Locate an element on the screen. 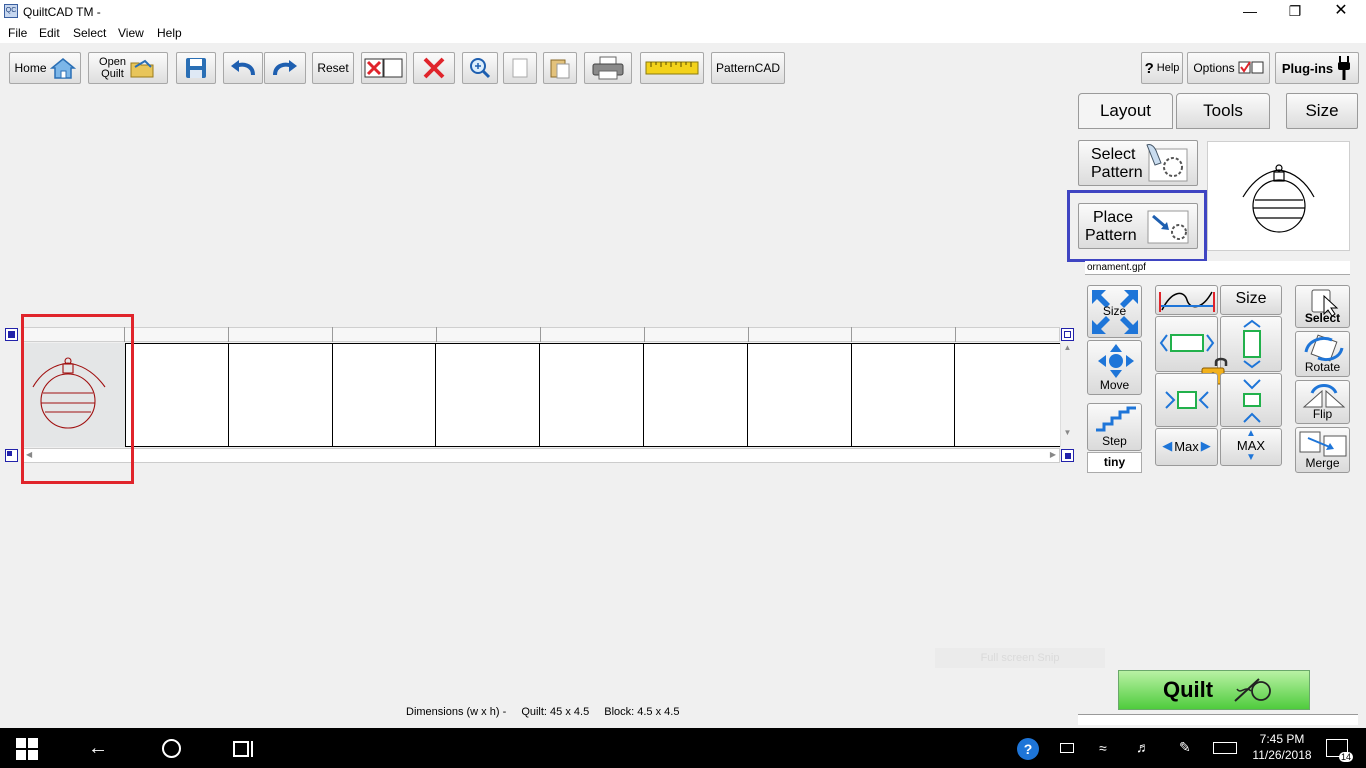 This screenshot has width=1366, height=768. scroll-up-icon: ▲ is located at coordinates (1067, 347).